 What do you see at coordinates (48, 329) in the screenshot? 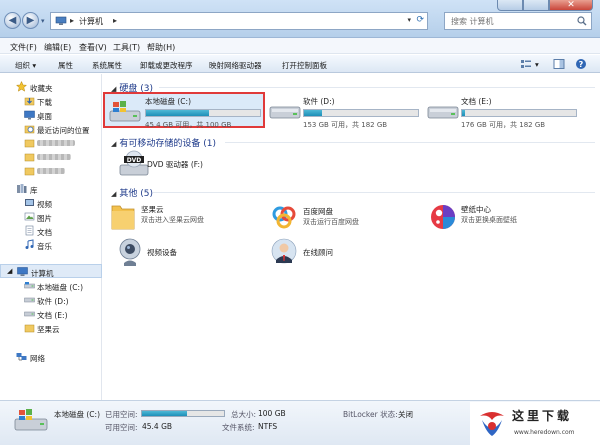
I see `sidebar-label: 坚果云` at bounding box center [48, 329].